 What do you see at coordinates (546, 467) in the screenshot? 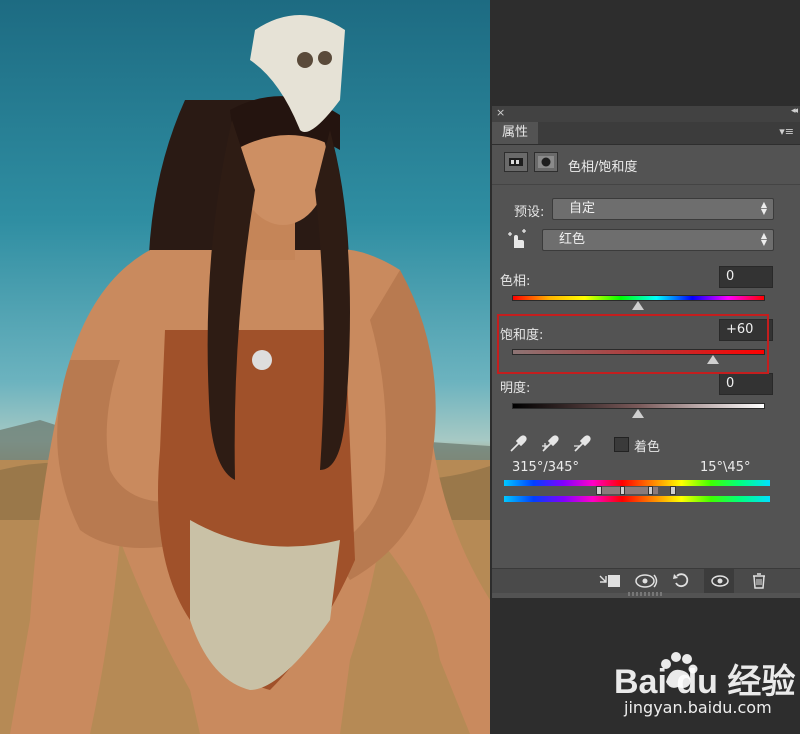
I see `range-left-label: 315°/345°` at bounding box center [546, 467].